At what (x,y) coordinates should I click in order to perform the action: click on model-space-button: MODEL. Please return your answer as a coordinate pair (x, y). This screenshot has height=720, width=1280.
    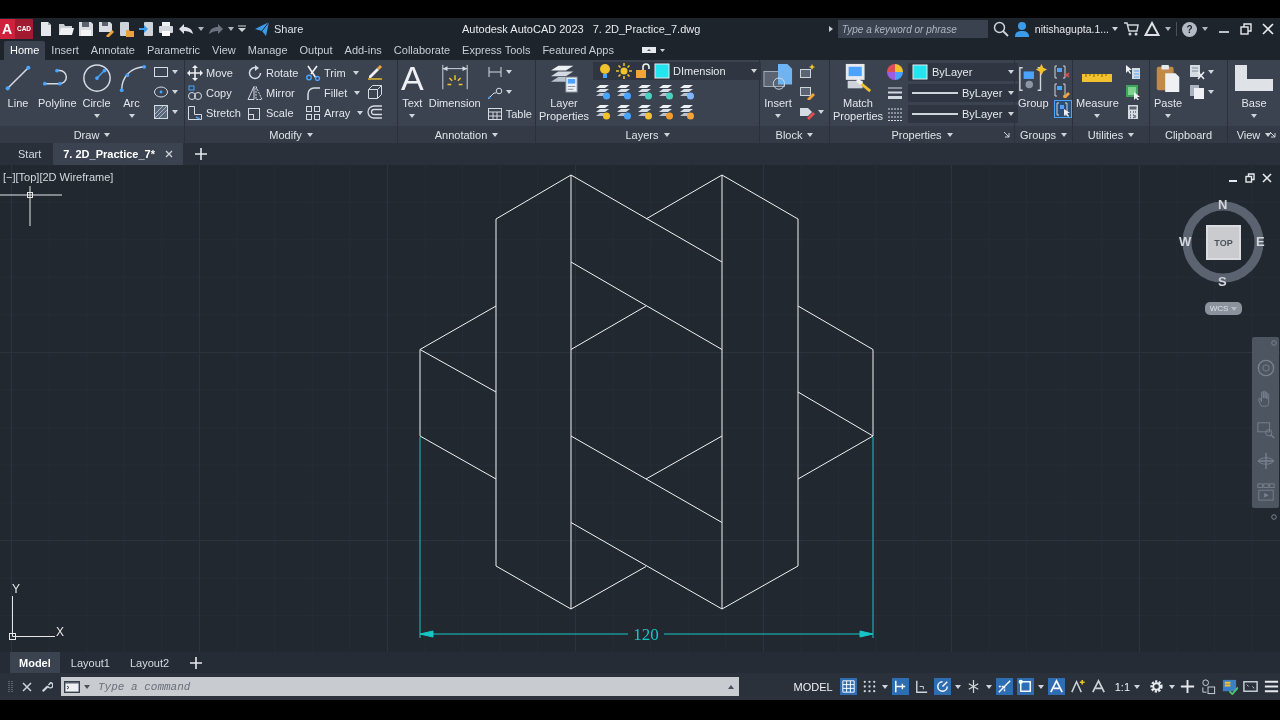
    Looking at the image, I should click on (813, 686).